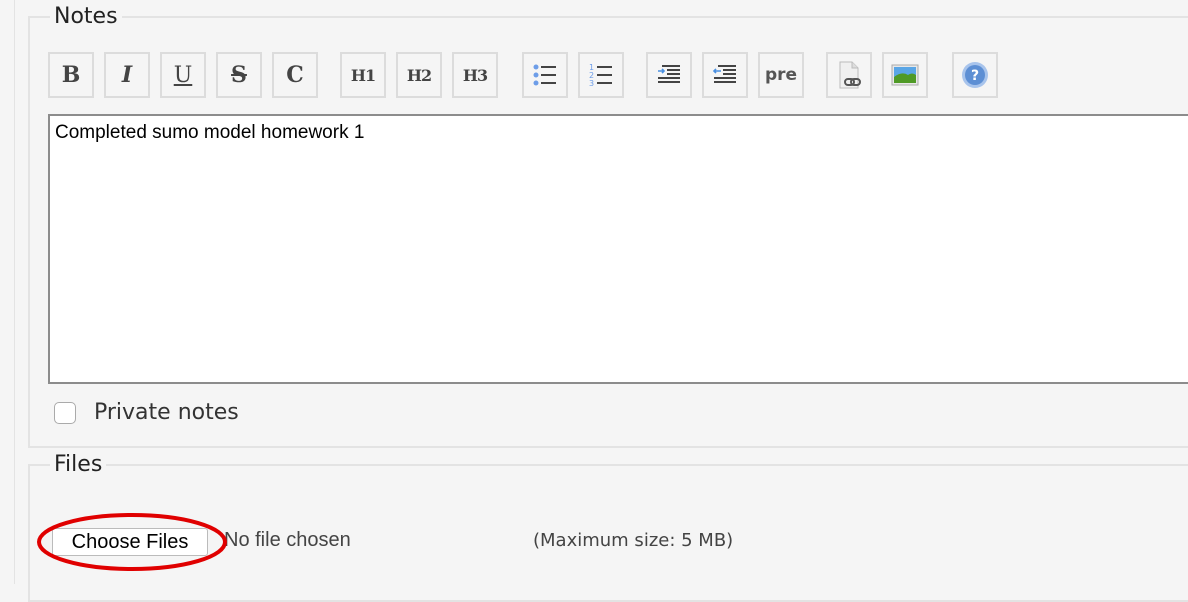 The image size is (1188, 602). I want to click on underline-icon: U, so click(183, 75).